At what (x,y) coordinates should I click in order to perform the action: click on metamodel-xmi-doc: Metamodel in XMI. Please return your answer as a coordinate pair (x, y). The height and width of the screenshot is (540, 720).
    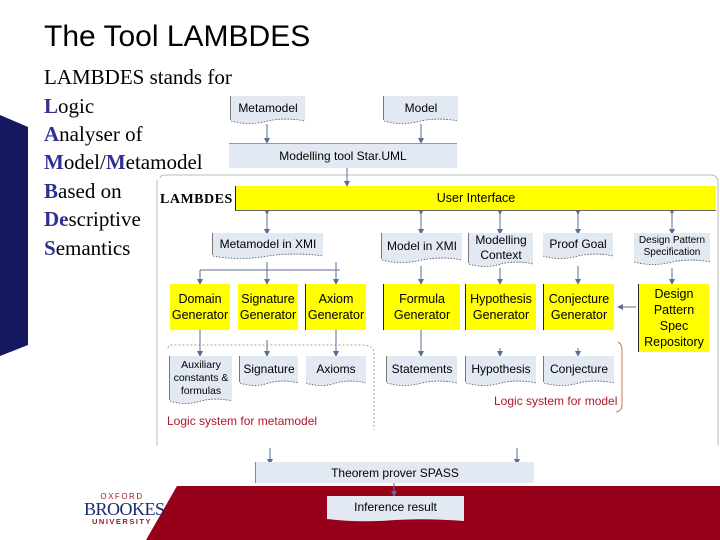
    Looking at the image, I should click on (267, 246).